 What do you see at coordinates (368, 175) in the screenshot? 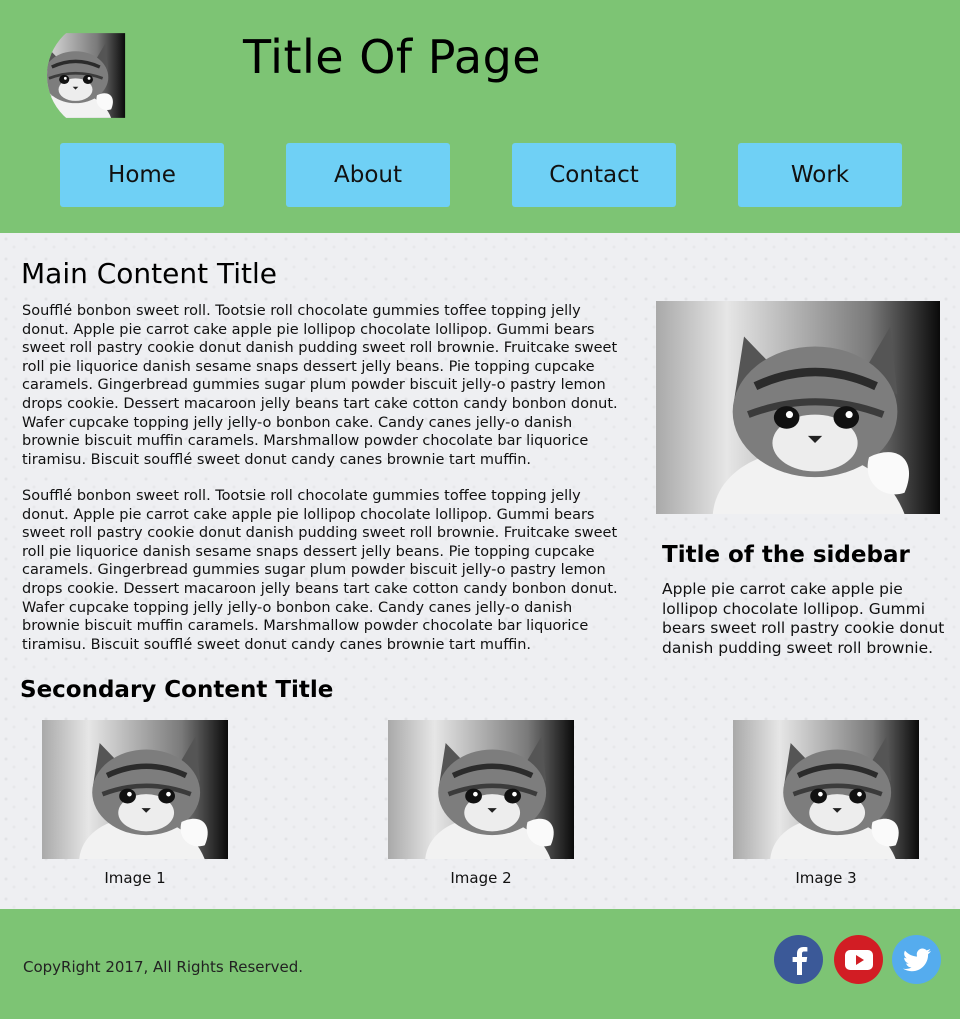
I see `nav-about-button: About` at bounding box center [368, 175].